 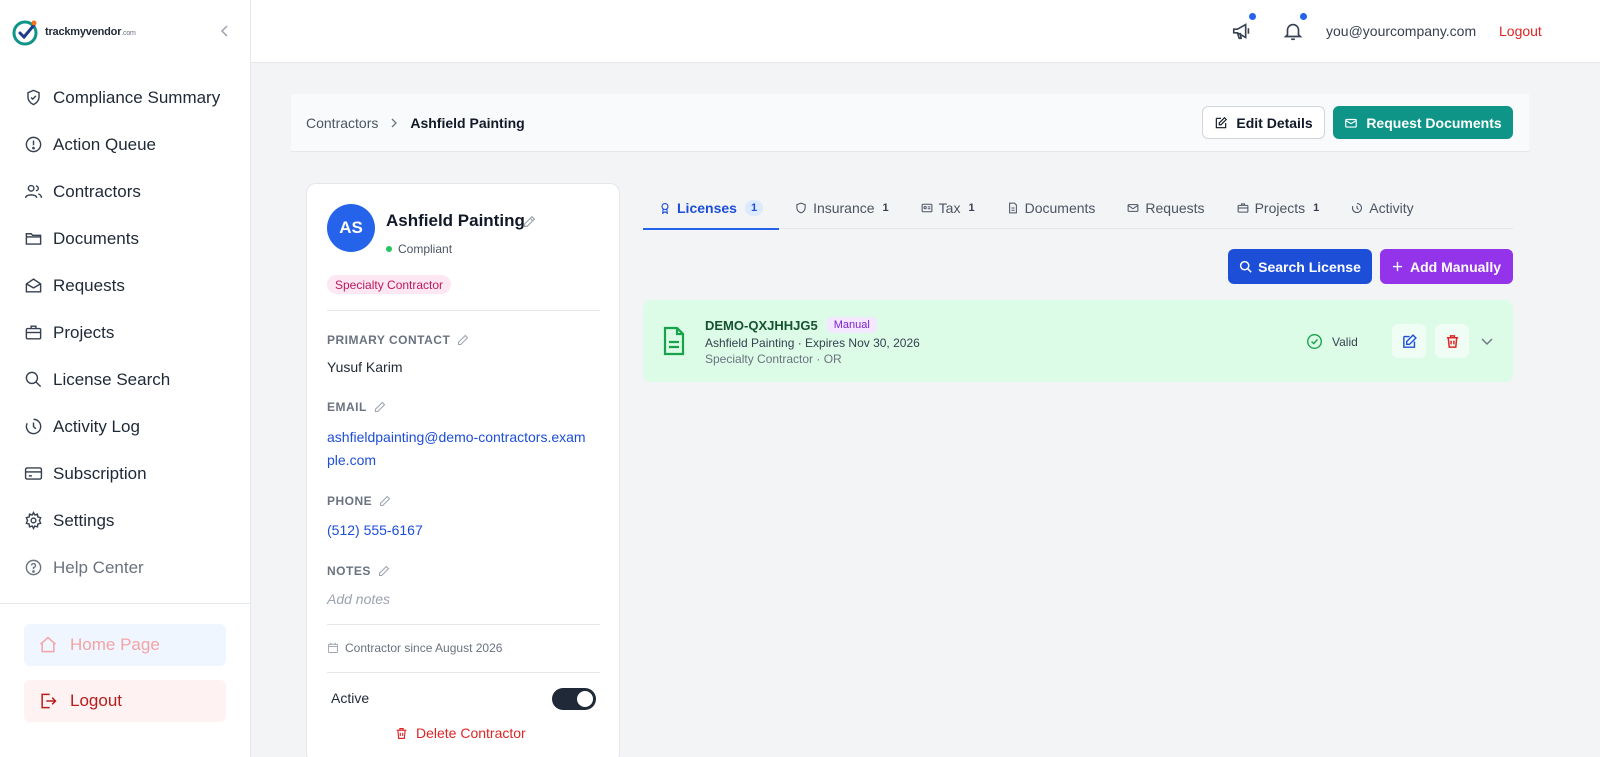 What do you see at coordinates (1133, 207) in the screenshot?
I see `mail-icon` at bounding box center [1133, 207].